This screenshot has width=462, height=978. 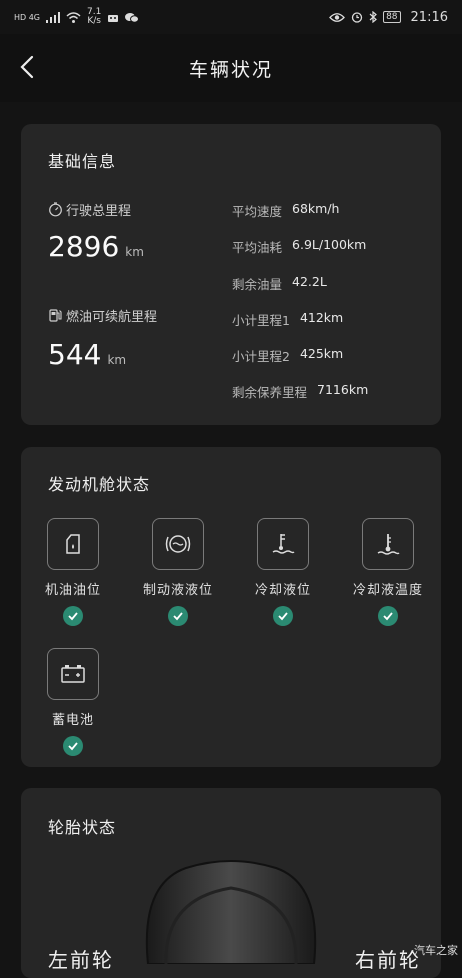 I want to click on stat-avg-fuel: 平均油耗 6.9L/100km, so click(x=299, y=246).